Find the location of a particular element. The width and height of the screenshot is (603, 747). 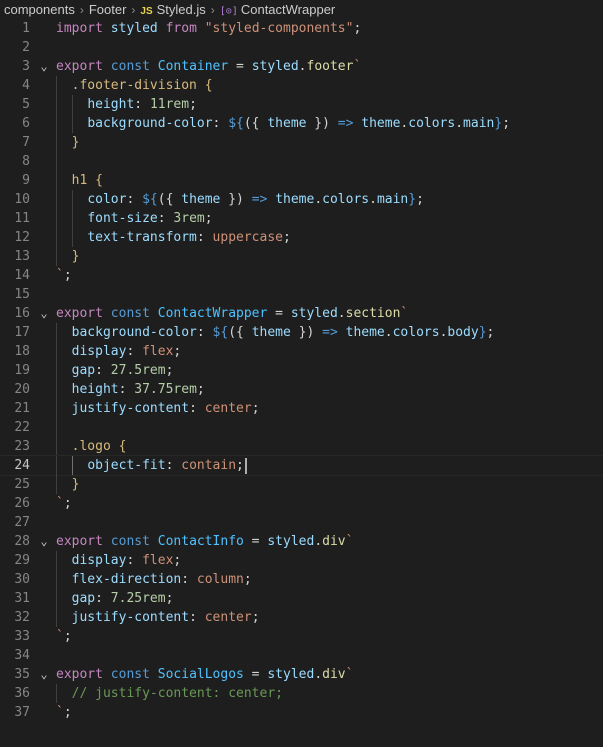

code-token: // justify-content: center; is located at coordinates (177, 693).